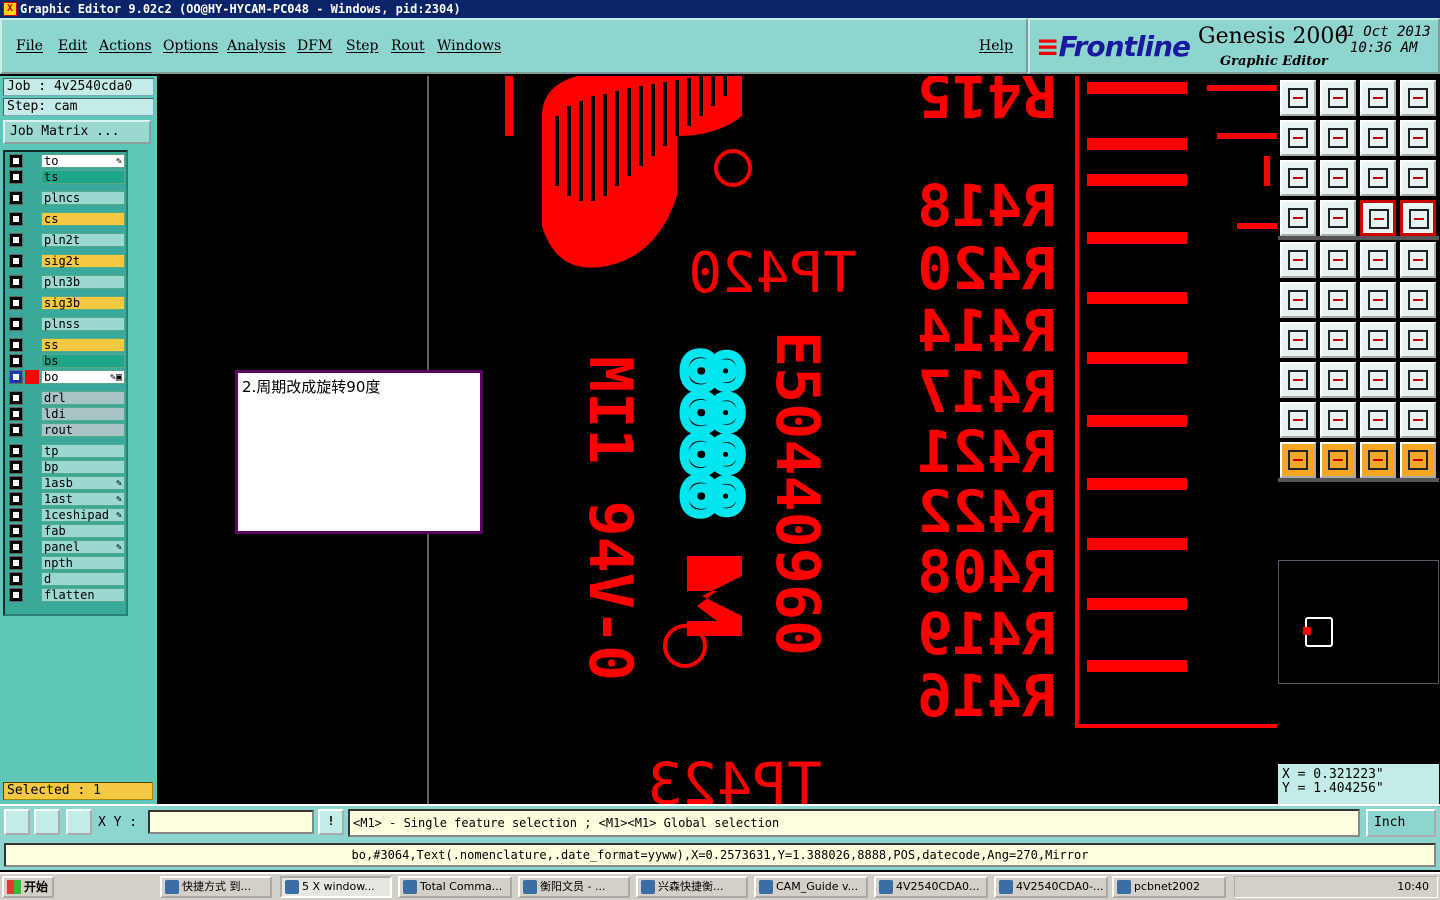  What do you see at coordinates (408, 46) in the screenshot?
I see `menu-rout: Rout` at bounding box center [408, 46].